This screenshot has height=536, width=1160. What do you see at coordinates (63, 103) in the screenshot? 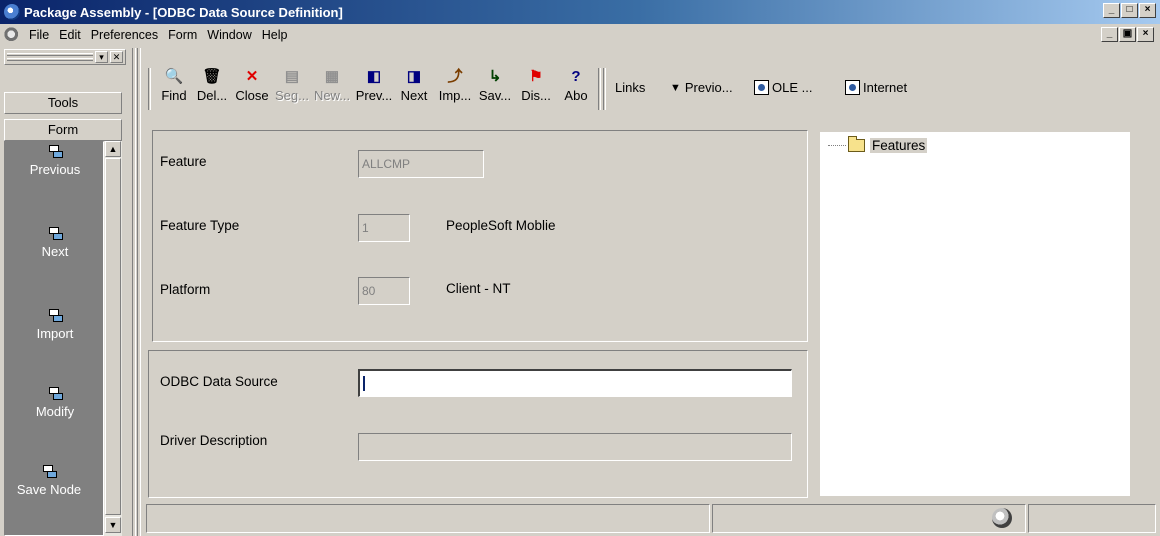
I see `tab-tools: Tools` at bounding box center [63, 103].